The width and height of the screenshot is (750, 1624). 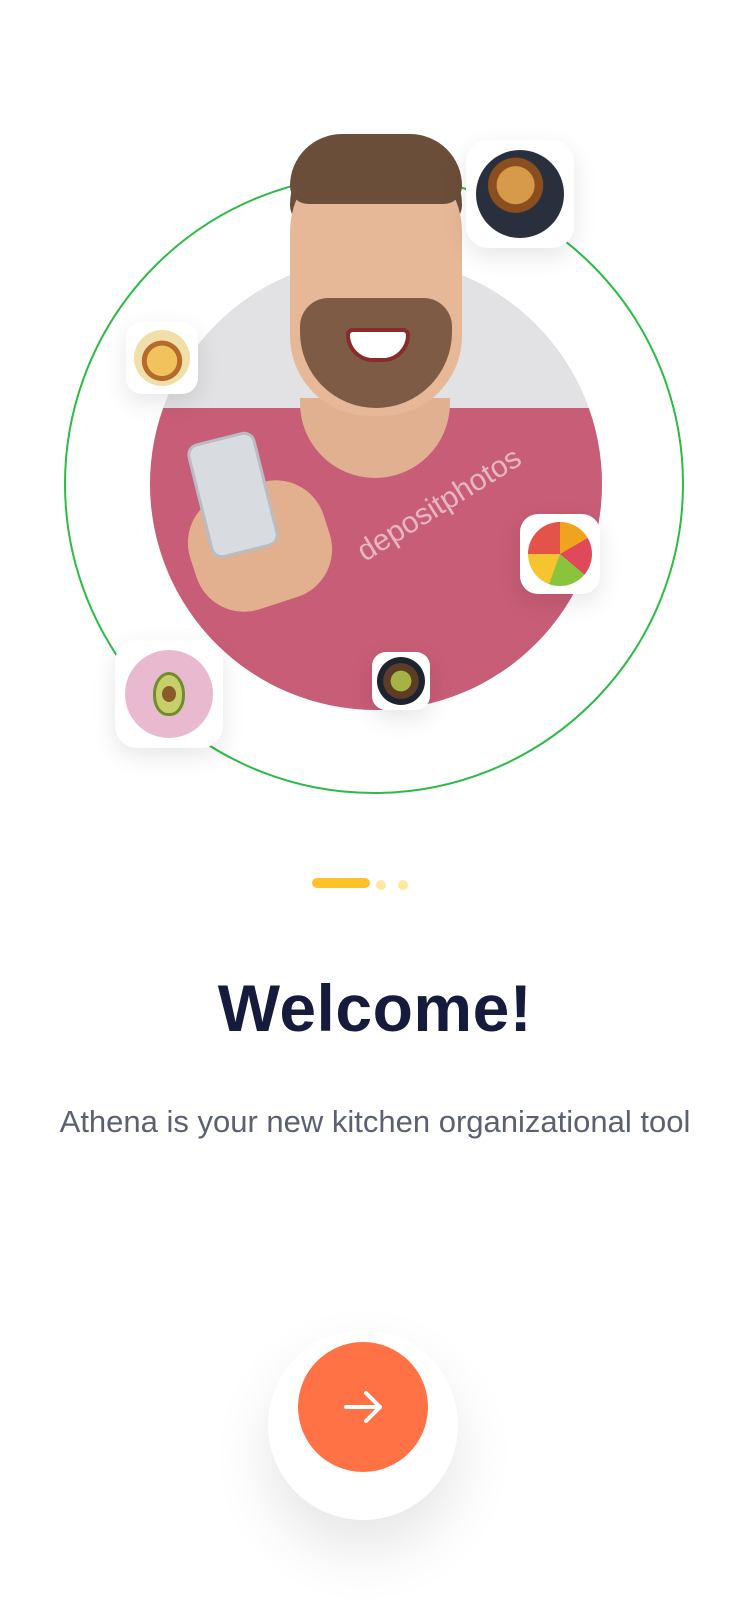 I want to click on food-card-bowl, so click(x=401, y=681).